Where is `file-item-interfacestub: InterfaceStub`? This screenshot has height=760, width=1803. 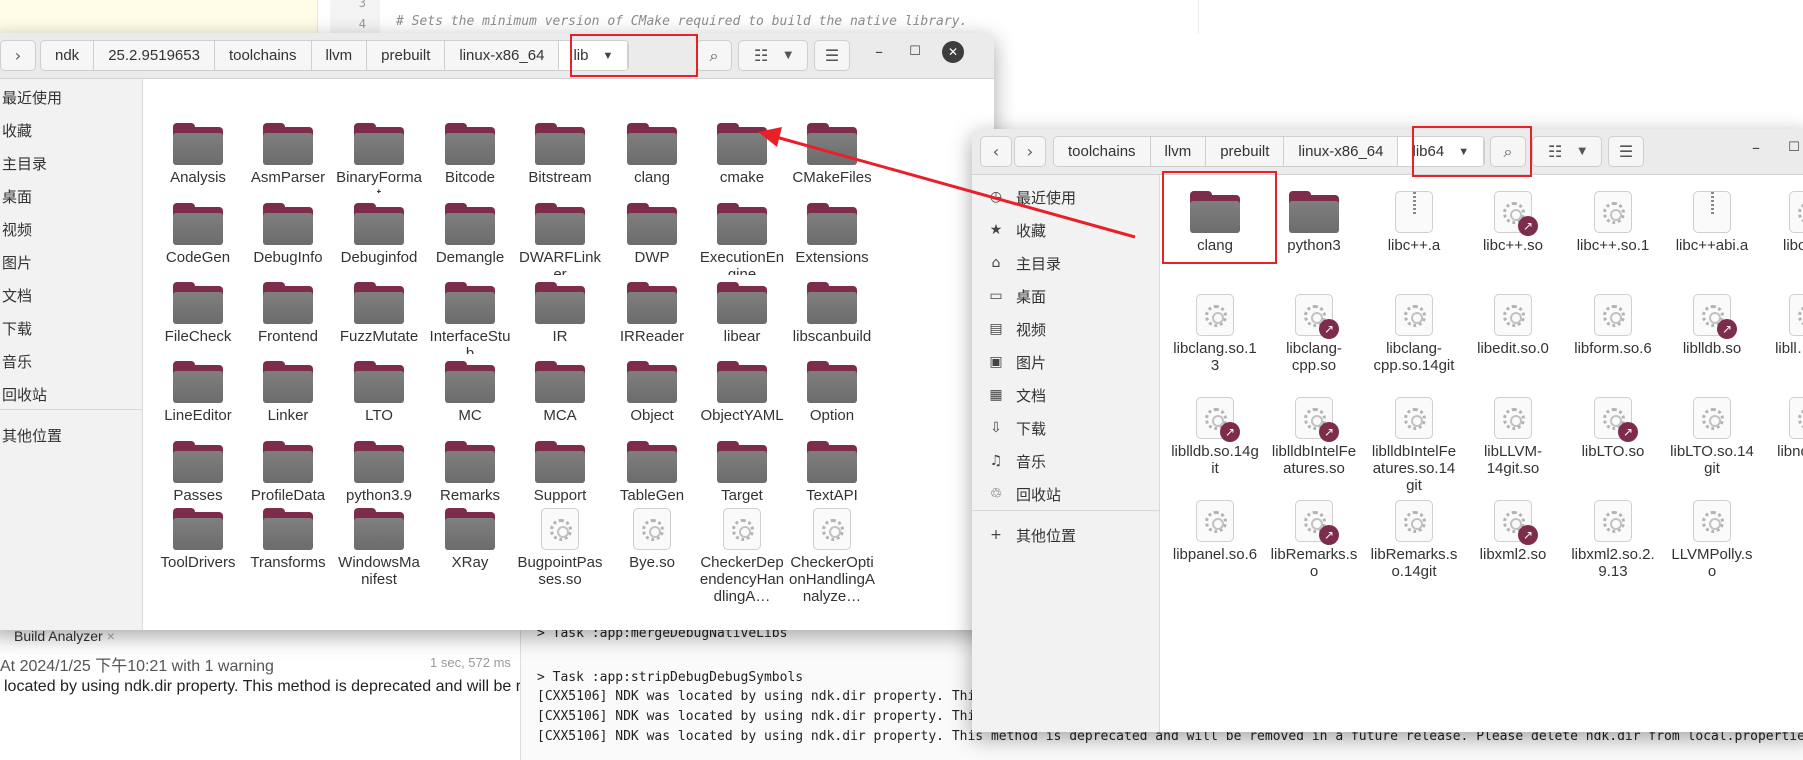 file-item-interfacestub: InterfaceStub is located at coordinates (470, 318).